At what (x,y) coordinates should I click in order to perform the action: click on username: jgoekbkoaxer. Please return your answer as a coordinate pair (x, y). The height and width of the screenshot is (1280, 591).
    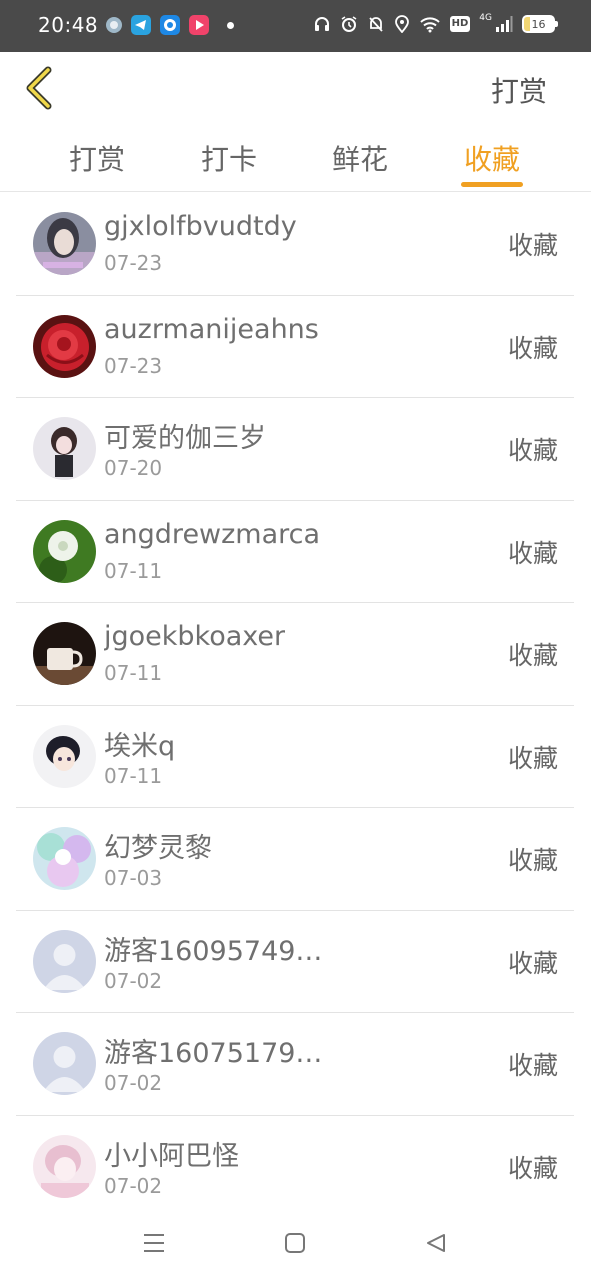
    Looking at the image, I should click on (195, 636).